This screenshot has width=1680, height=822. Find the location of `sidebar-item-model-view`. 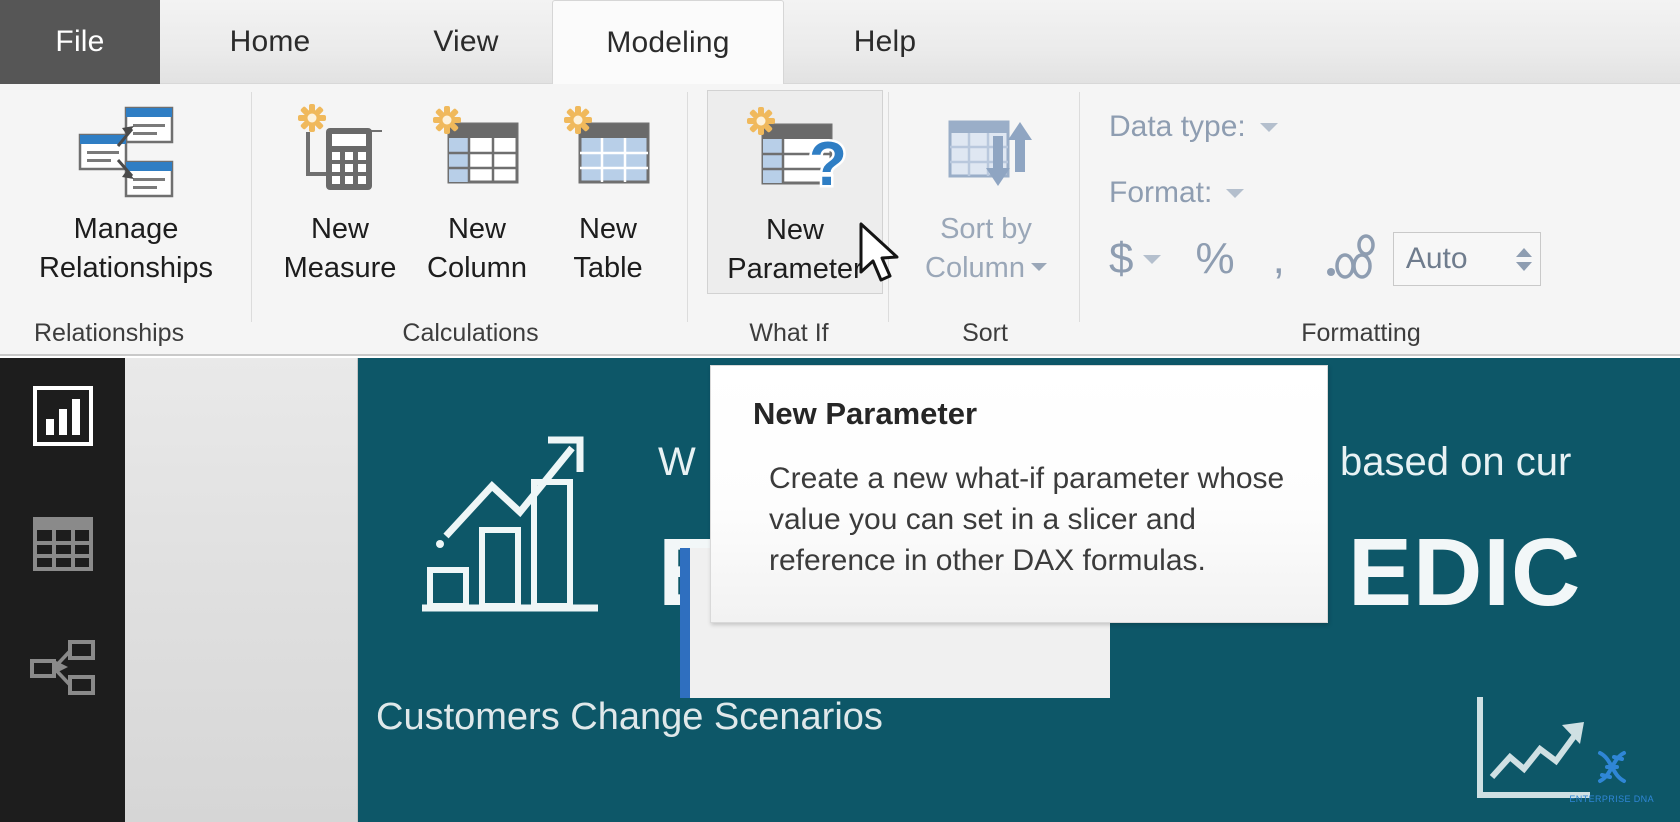

sidebar-item-model-view is located at coordinates (62, 670).